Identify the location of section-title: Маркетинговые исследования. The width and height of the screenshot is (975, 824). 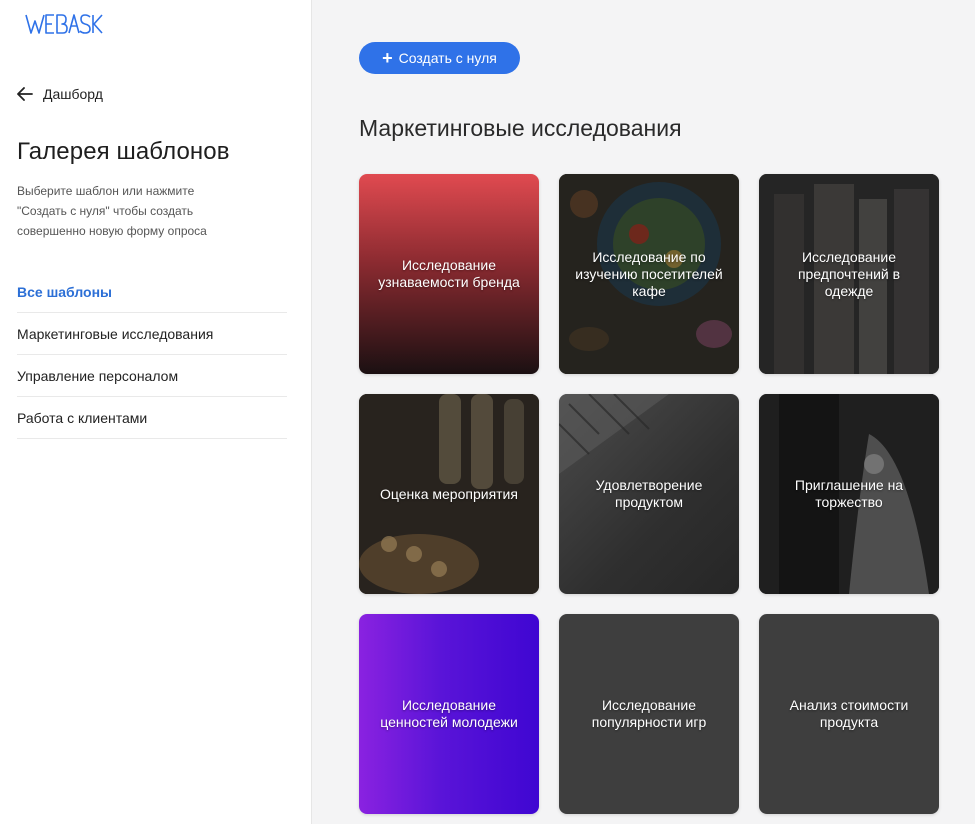
(520, 128).